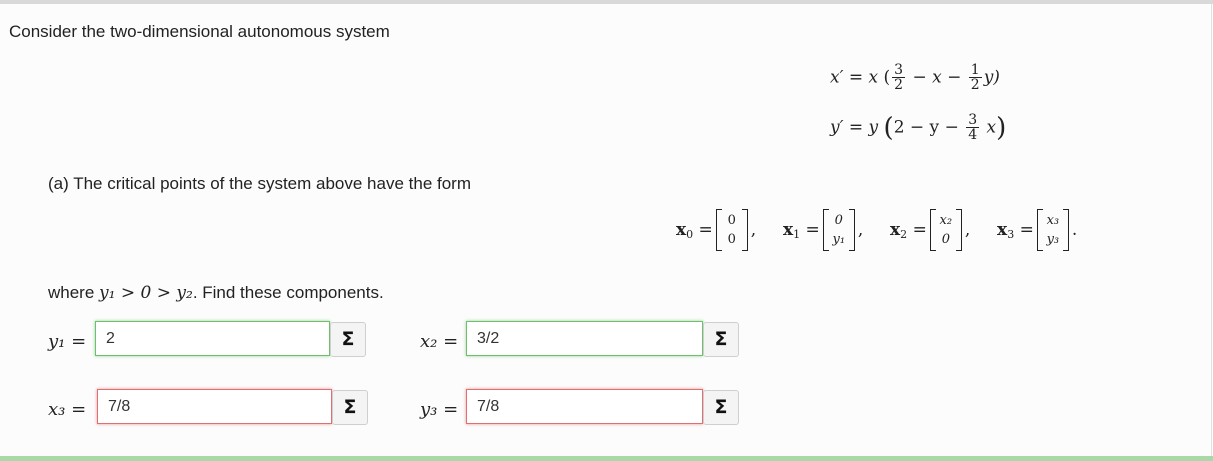 This screenshot has height=461, width=1213. I want to click on fraction-3-4: 34, so click(973, 127).